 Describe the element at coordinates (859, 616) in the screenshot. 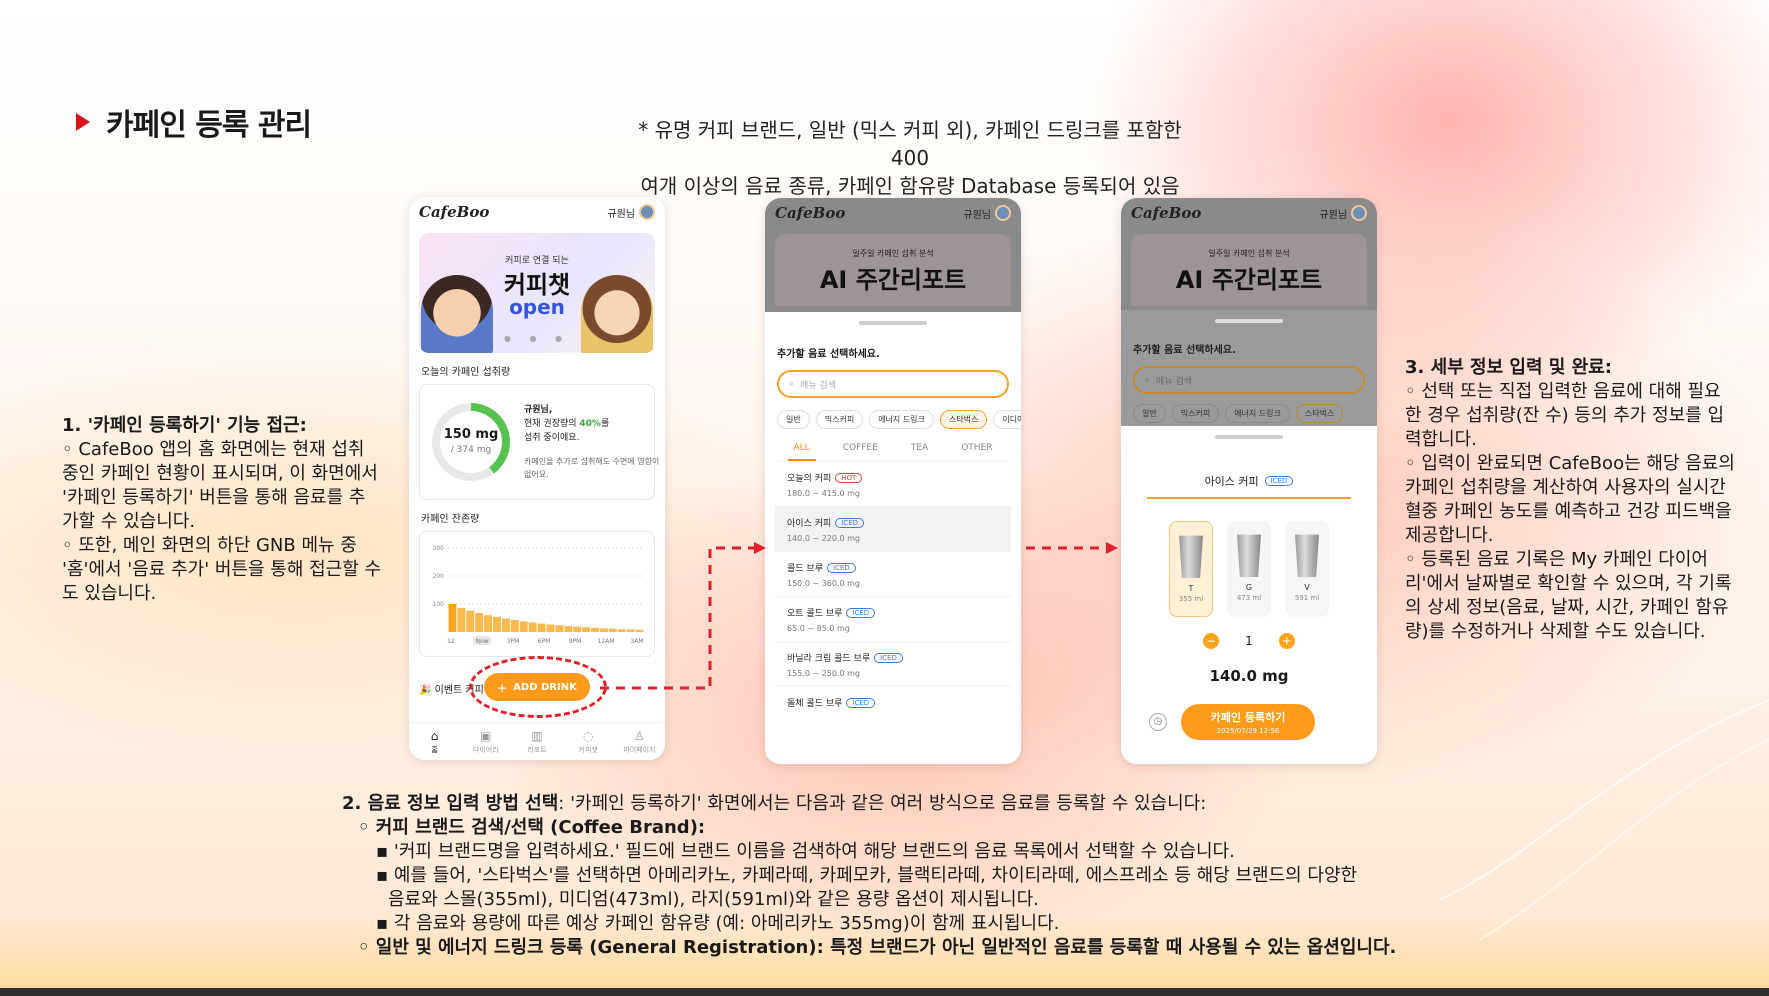

I see `flow-arrows` at that location.